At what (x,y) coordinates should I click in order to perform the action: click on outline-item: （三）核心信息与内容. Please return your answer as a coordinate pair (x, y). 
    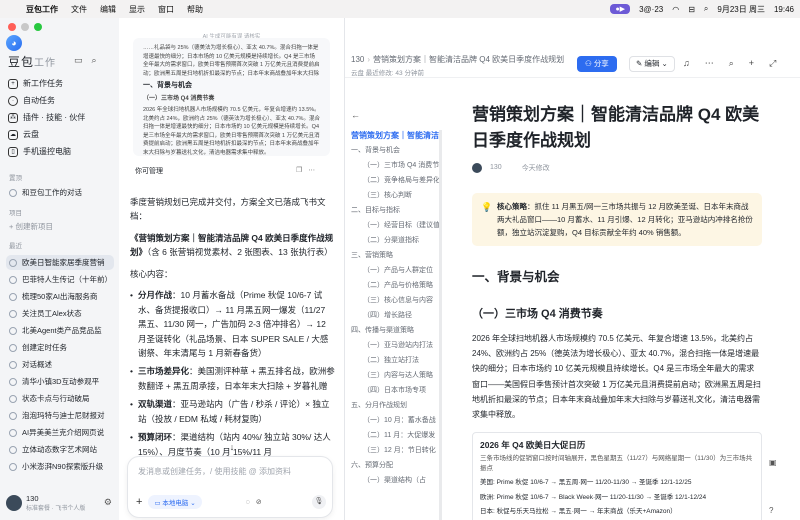
    Looking at the image, I should click on (393, 300).